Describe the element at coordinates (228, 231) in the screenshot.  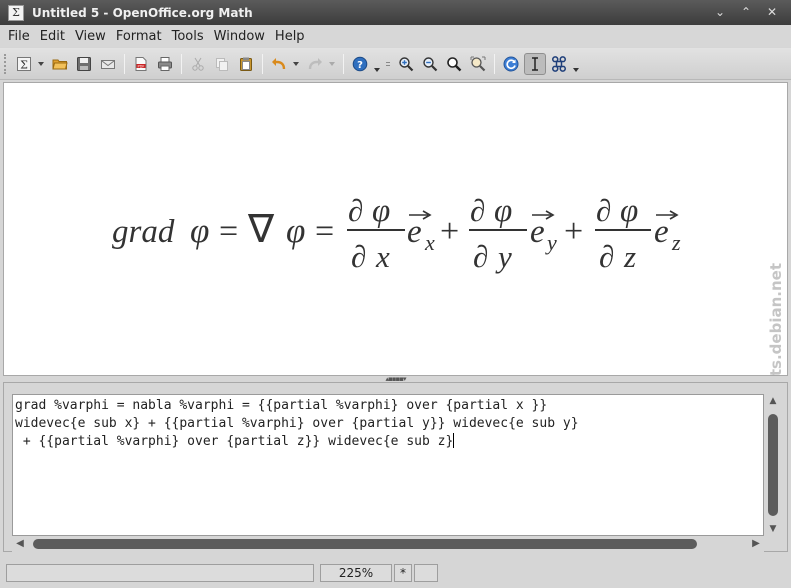
I see `formula-equals: =` at that location.